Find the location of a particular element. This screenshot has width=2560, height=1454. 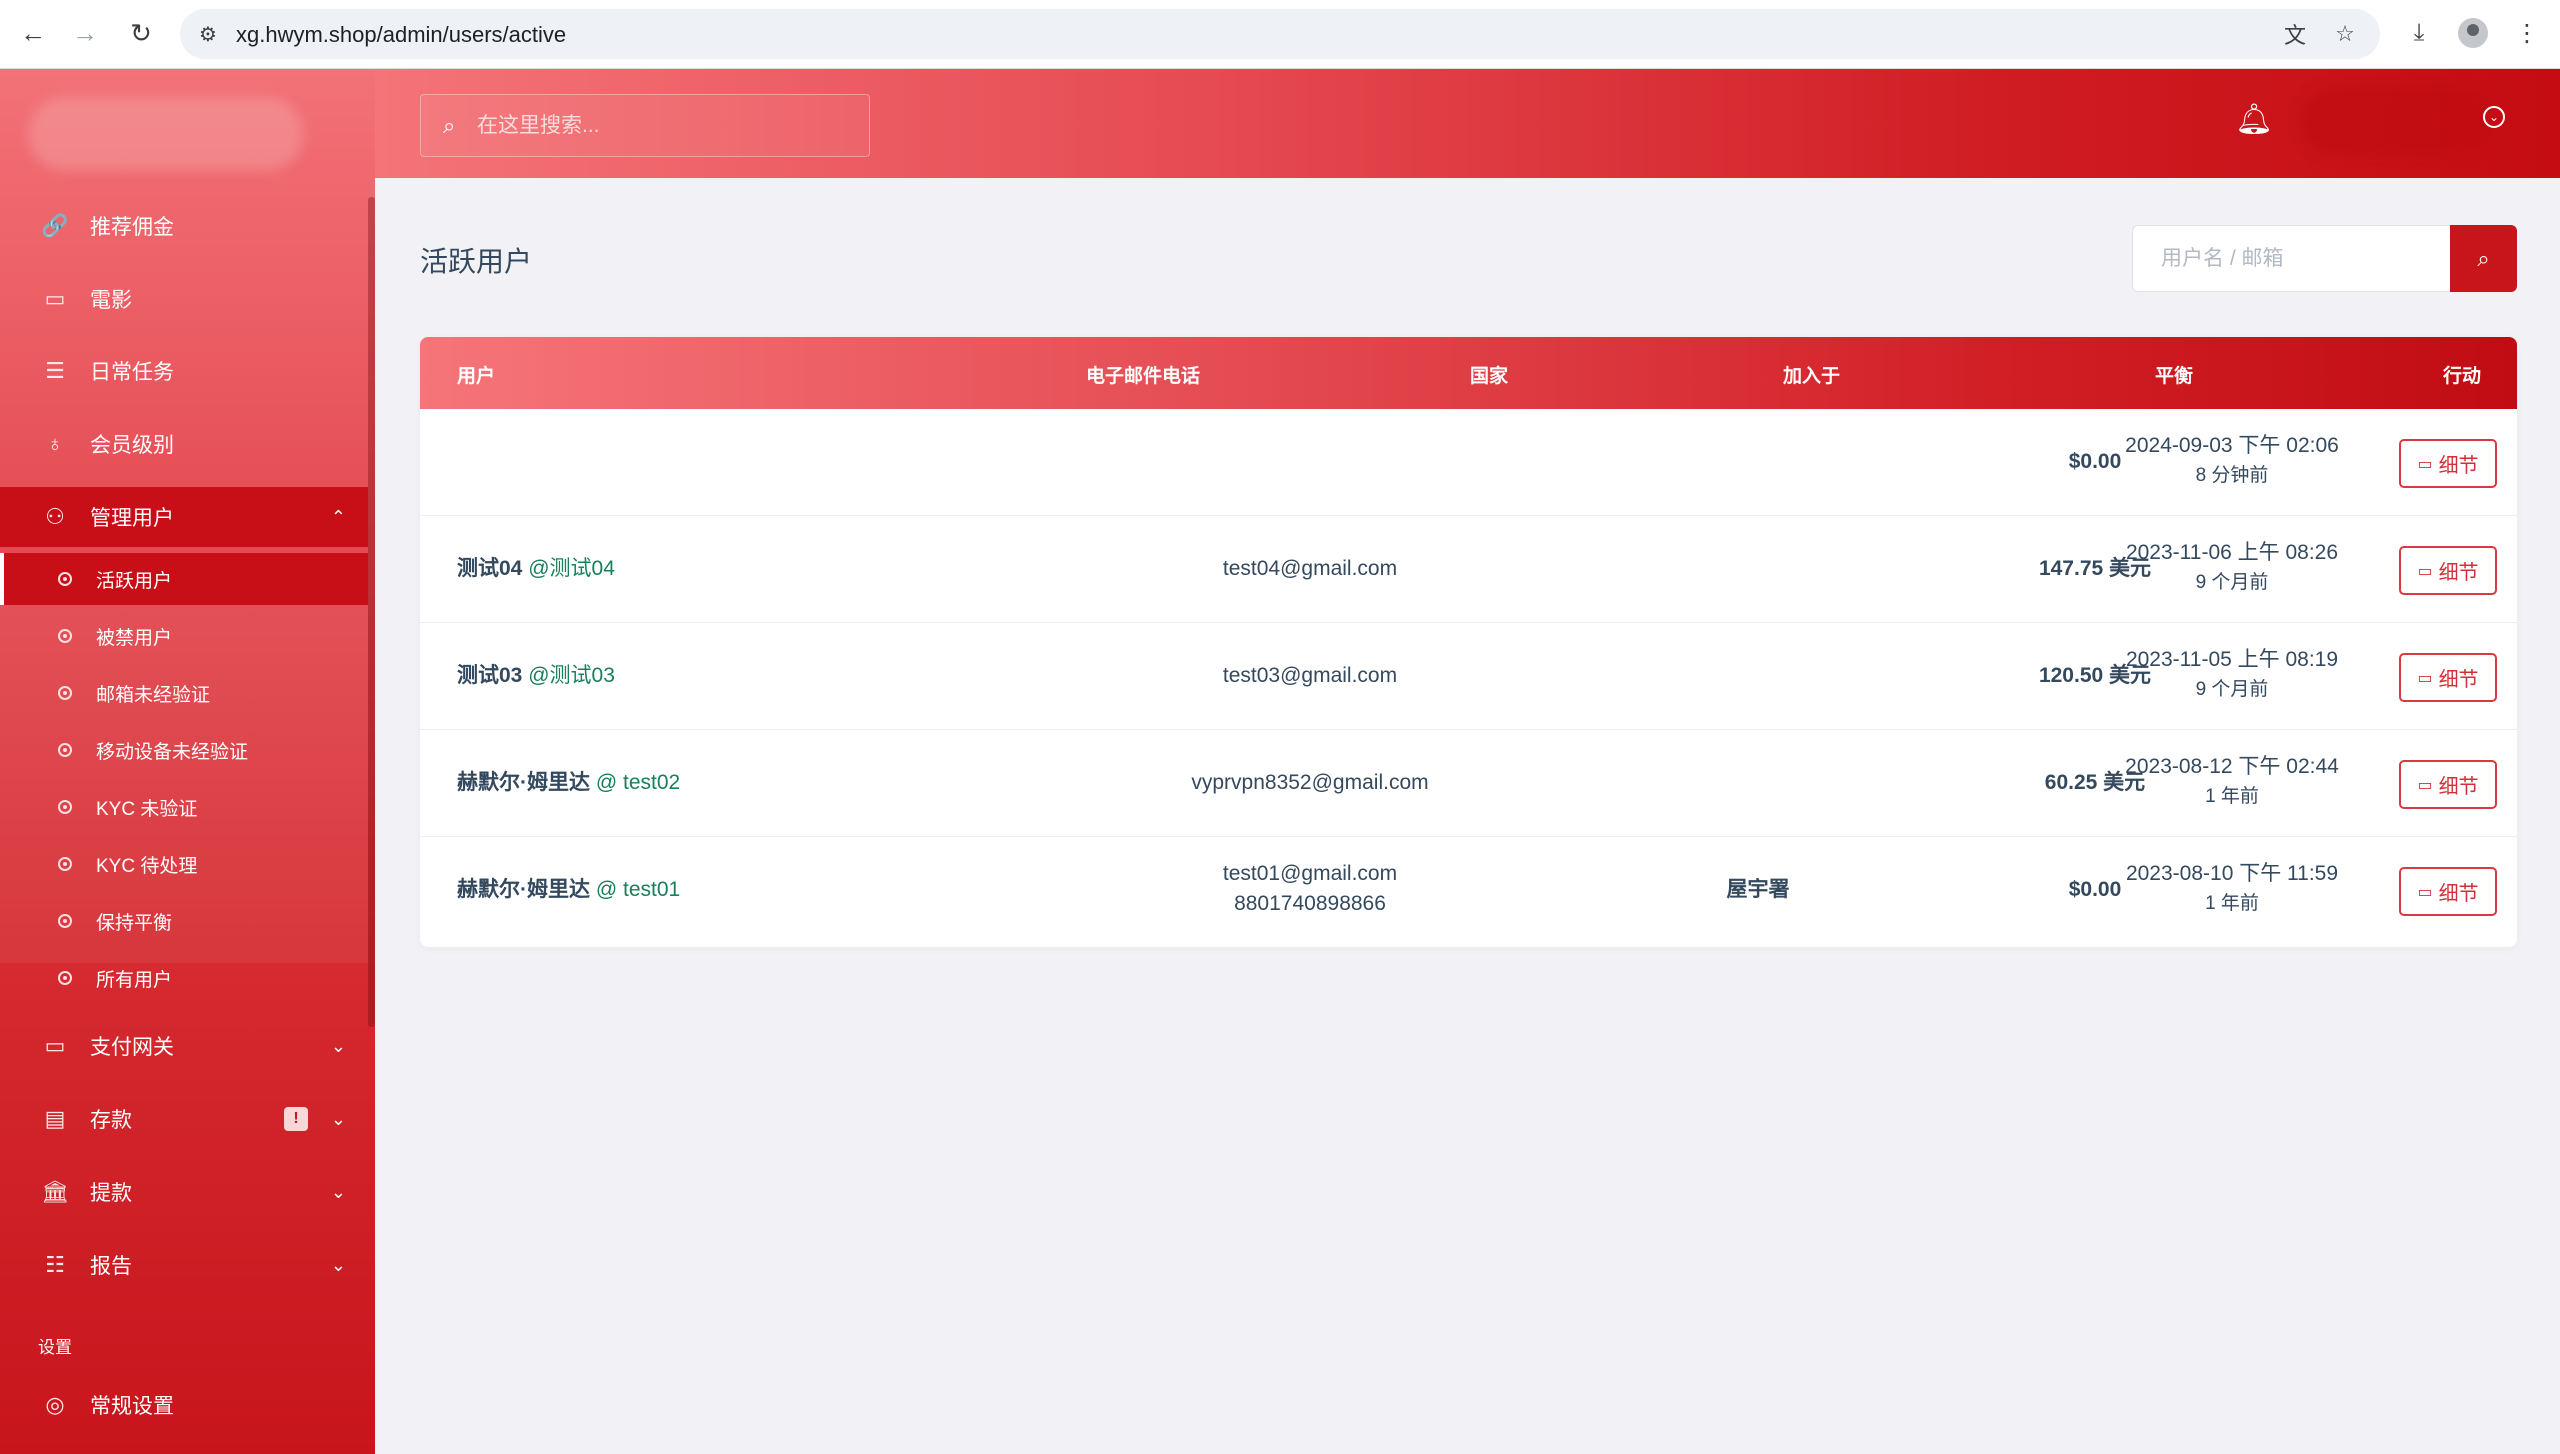

submenu-item-kyc-unverified: KYC 未验证 is located at coordinates (184, 807).